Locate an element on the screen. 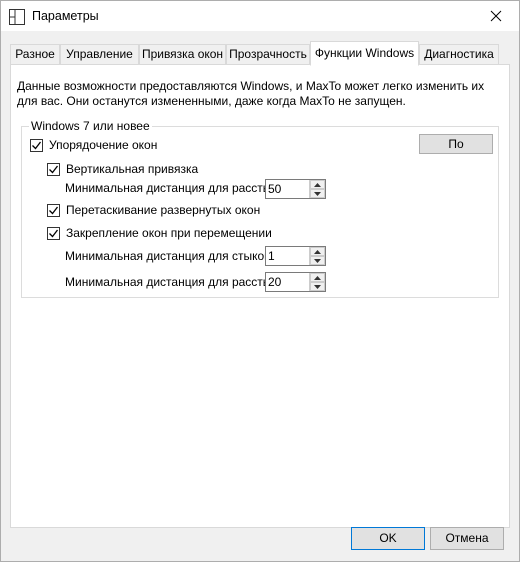  undock-distance-stepper: 20 is located at coordinates (295, 282).